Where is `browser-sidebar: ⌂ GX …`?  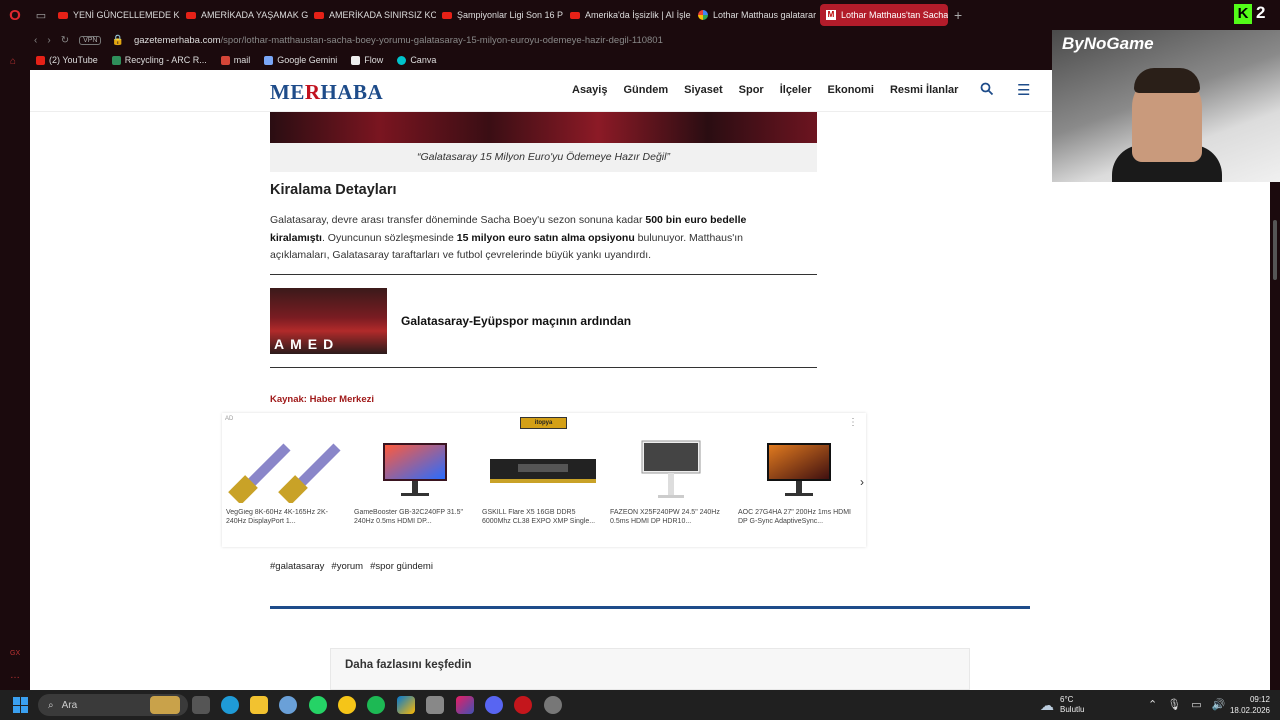
browser-sidebar: ⌂ GX … is located at coordinates (15, 370).